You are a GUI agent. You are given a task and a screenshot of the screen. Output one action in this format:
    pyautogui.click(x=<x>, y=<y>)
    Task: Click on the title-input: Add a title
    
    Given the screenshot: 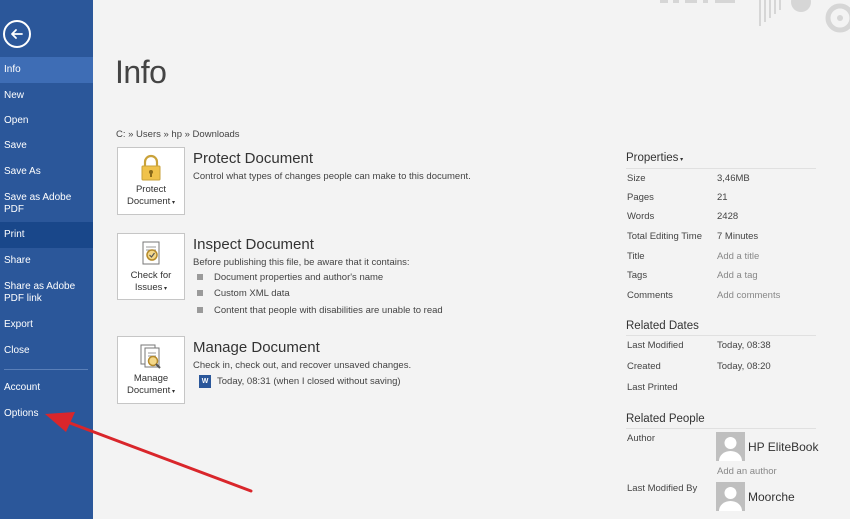 What is the action you would take?
    pyautogui.click(x=738, y=256)
    